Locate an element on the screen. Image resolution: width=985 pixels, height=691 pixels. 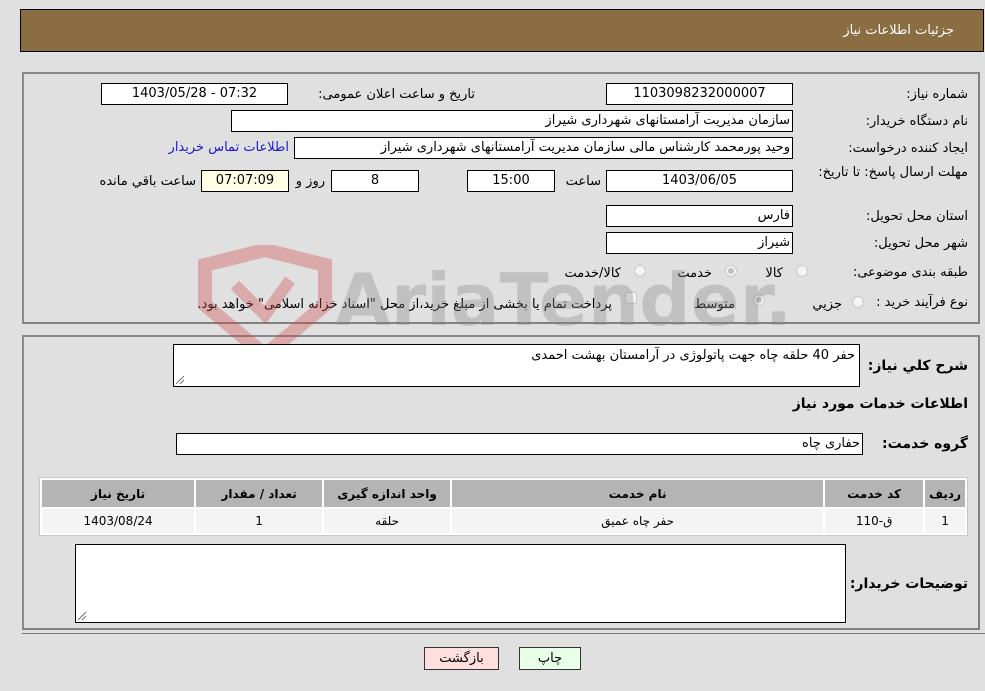
col-unit: واحد اندازه گیری is located at coordinates (387, 493).